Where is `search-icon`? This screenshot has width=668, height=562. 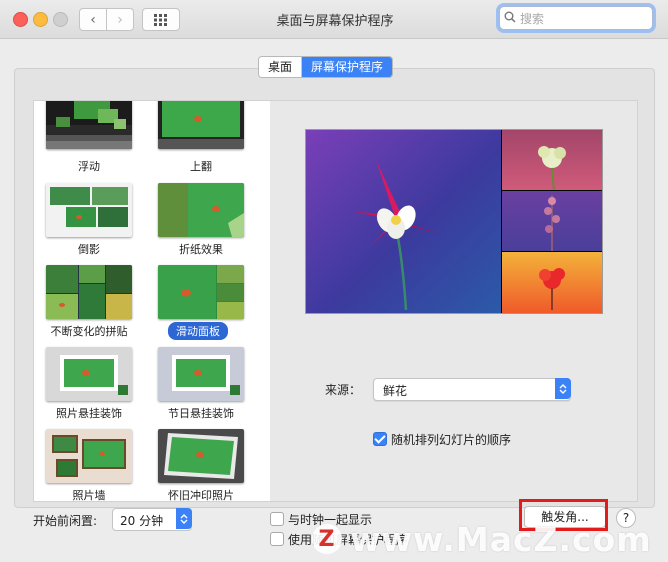 search-icon is located at coordinates (510, 17).